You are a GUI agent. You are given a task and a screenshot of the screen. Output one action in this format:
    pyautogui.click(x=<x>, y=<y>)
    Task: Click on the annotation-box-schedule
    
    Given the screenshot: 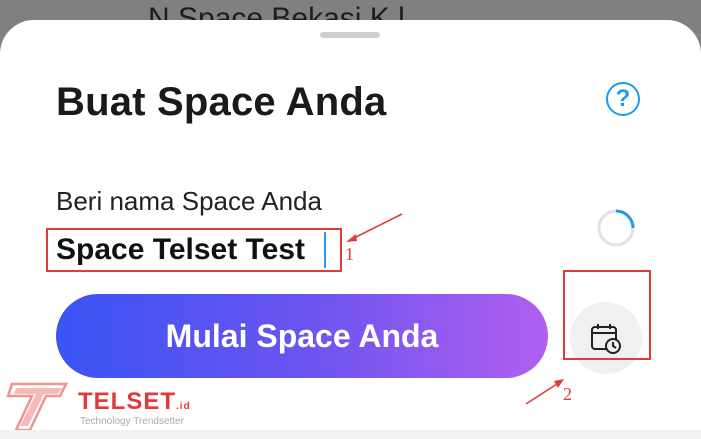 What is the action you would take?
    pyautogui.click(x=607, y=315)
    